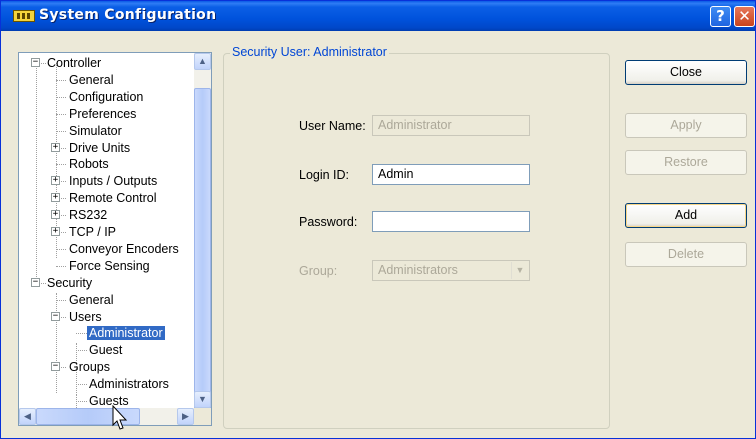  I want to click on scroll-corner, so click(202, 416).